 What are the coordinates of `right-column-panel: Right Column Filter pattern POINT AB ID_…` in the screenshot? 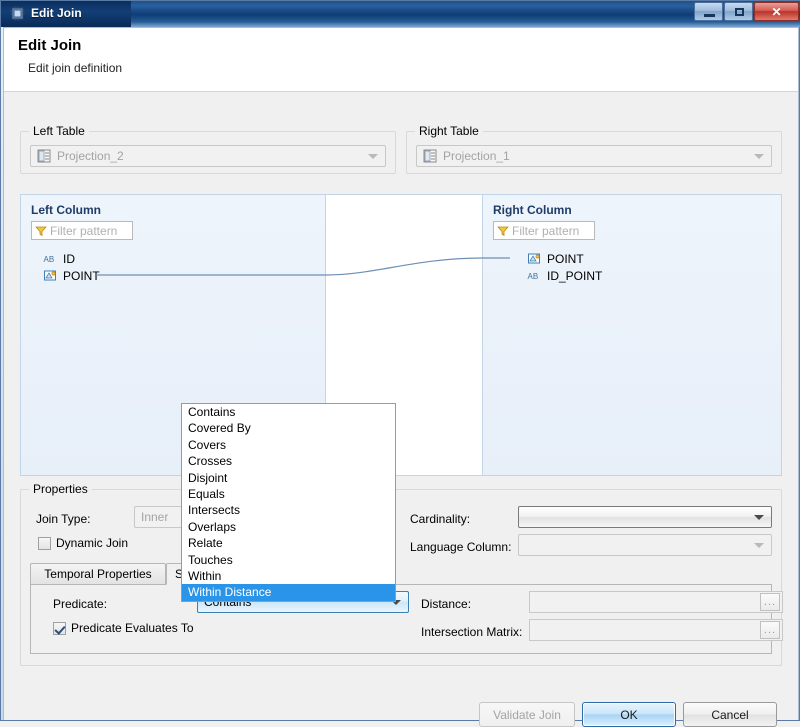 It's located at (632, 335).